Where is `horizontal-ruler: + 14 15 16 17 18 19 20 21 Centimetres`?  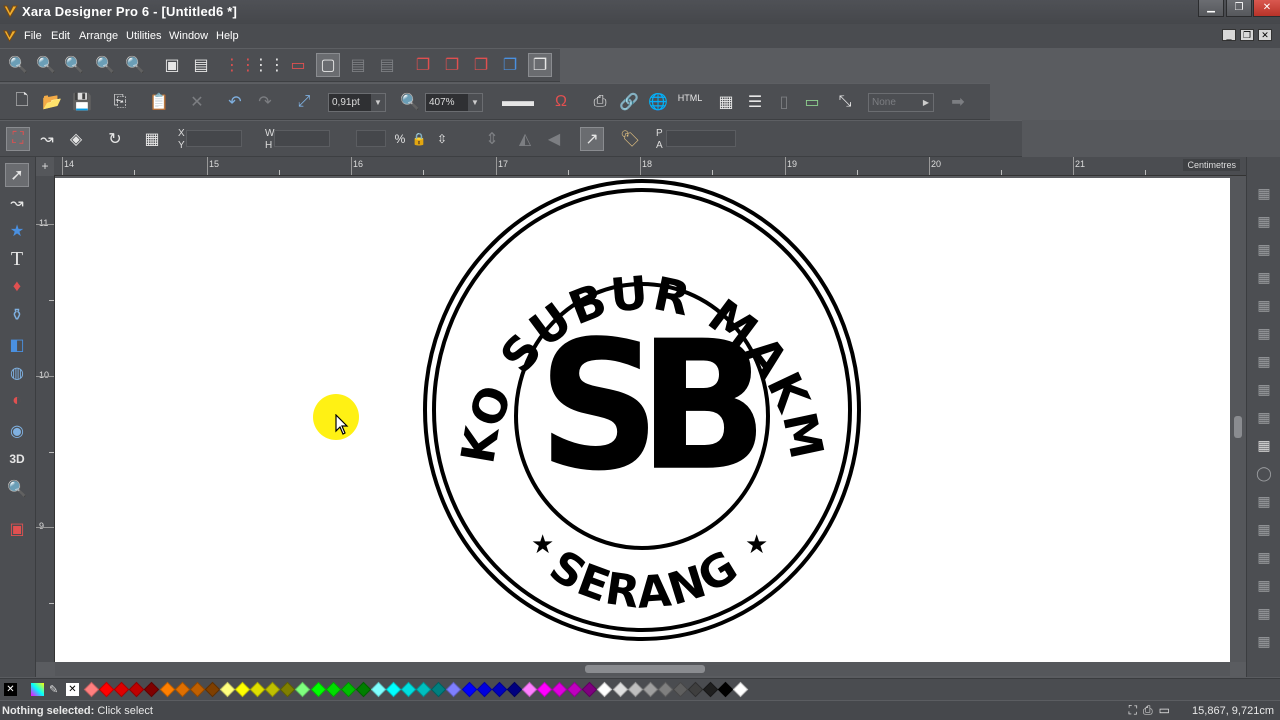 horizontal-ruler: + 14 15 16 17 18 19 20 21 Centimetres is located at coordinates (641, 166).